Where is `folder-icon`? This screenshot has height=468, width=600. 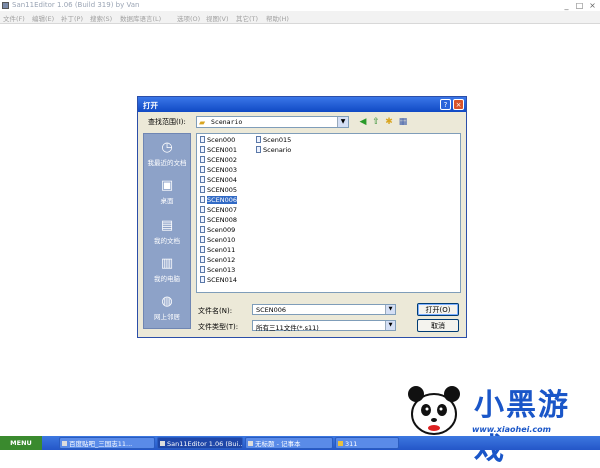
folder-icon is located at coordinates (340, 443).